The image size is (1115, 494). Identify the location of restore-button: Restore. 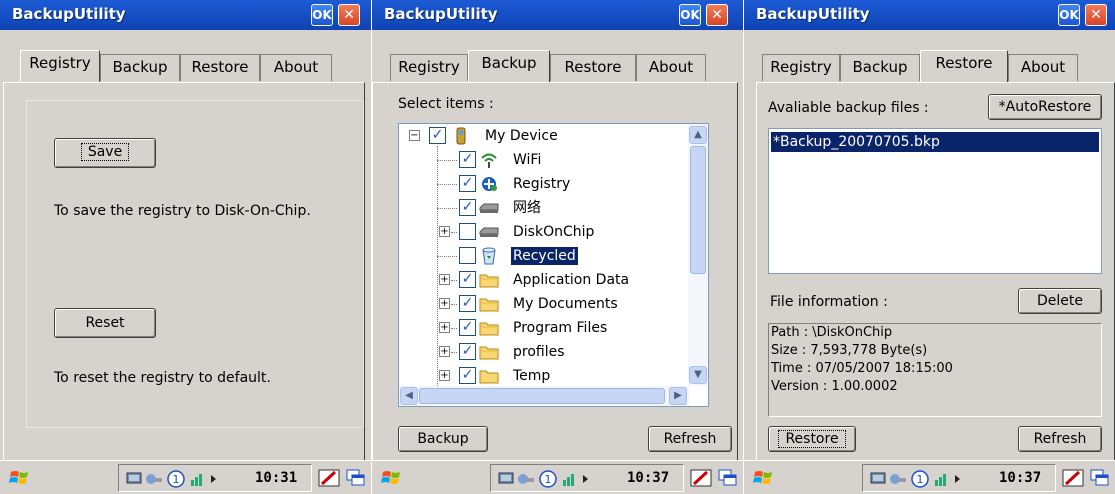
(812, 439).